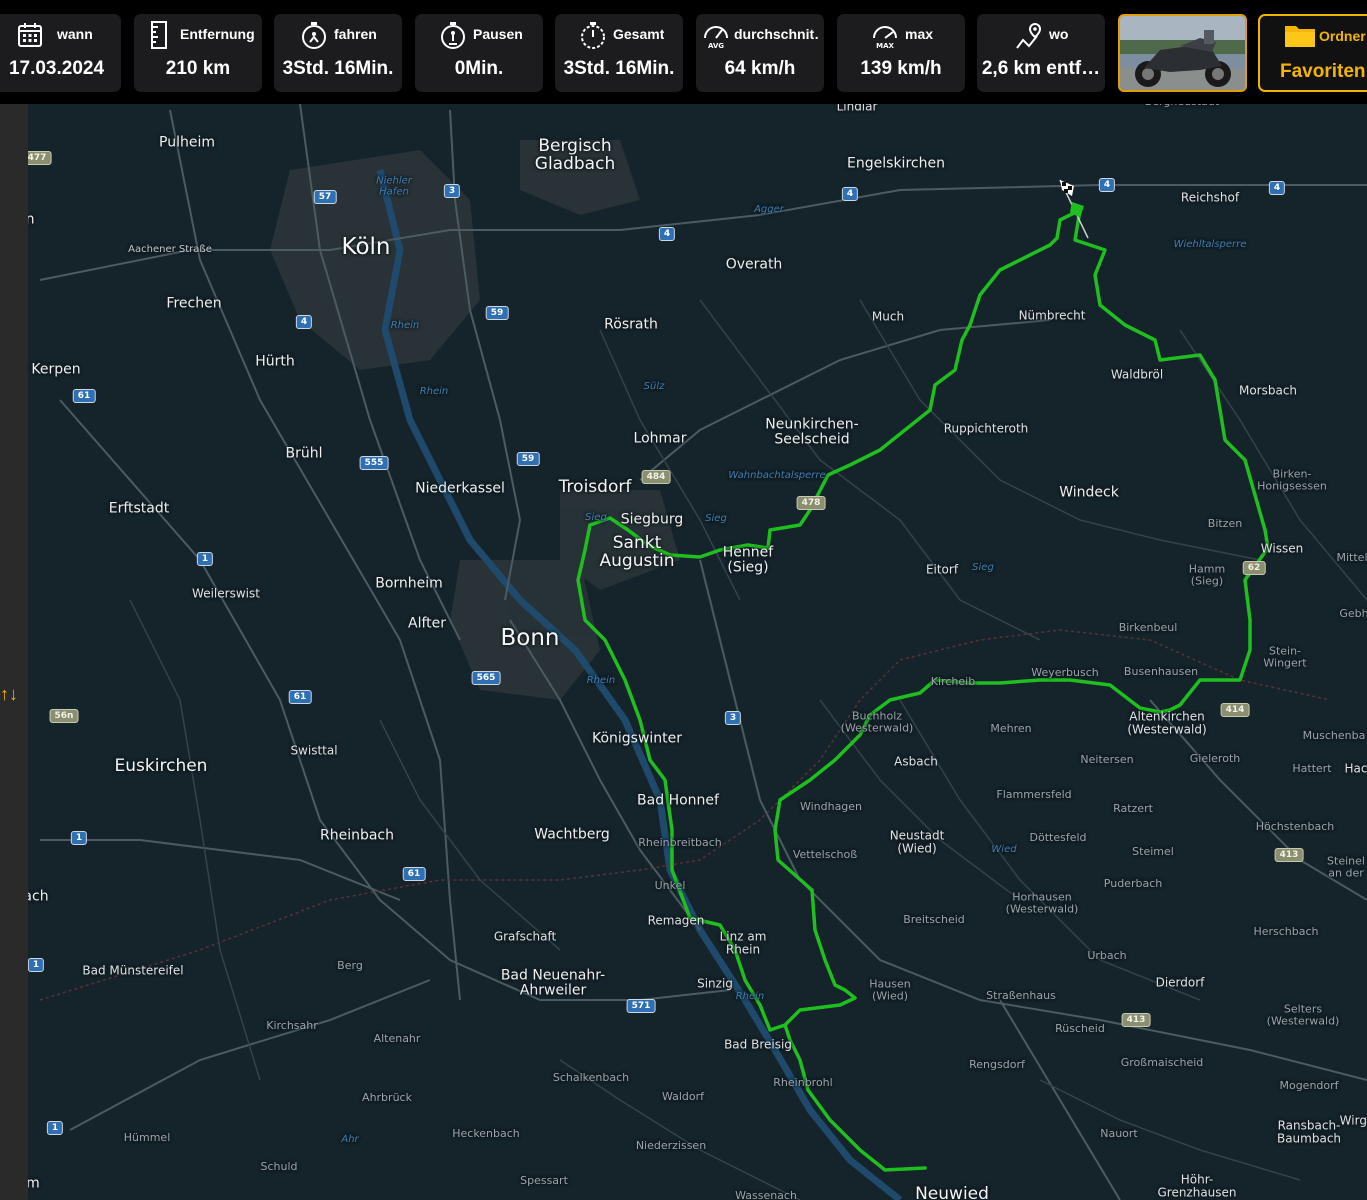  What do you see at coordinates (1300, 37) in the screenshot?
I see `folder-icon` at bounding box center [1300, 37].